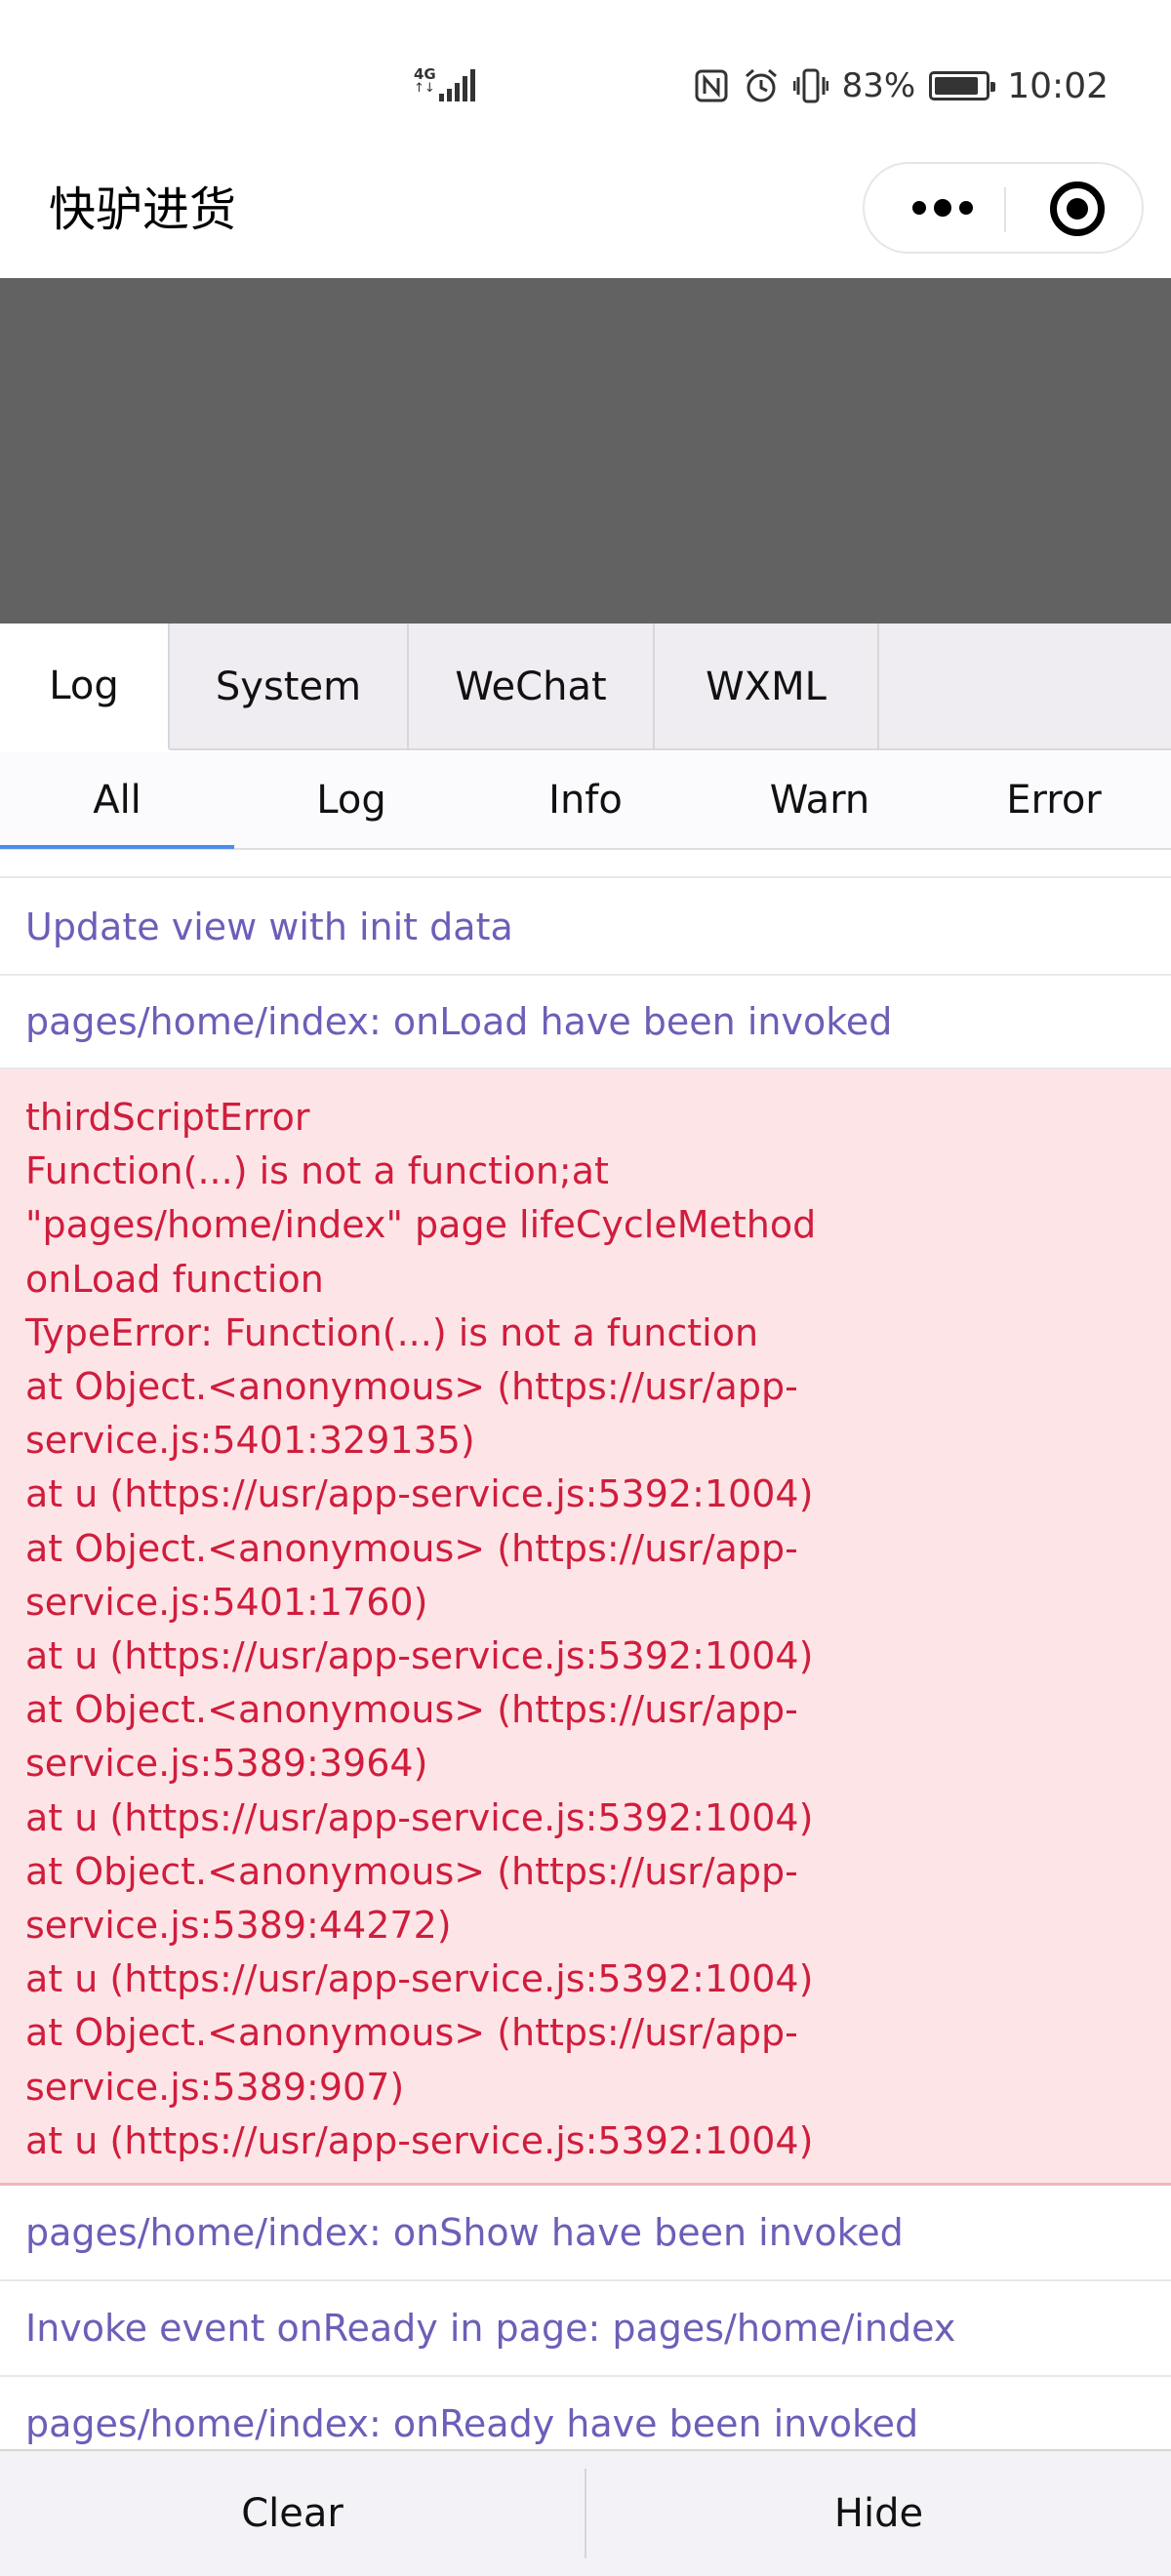 The image size is (1171, 2576). I want to click on log-row: Update view with init data, so click(585, 928).